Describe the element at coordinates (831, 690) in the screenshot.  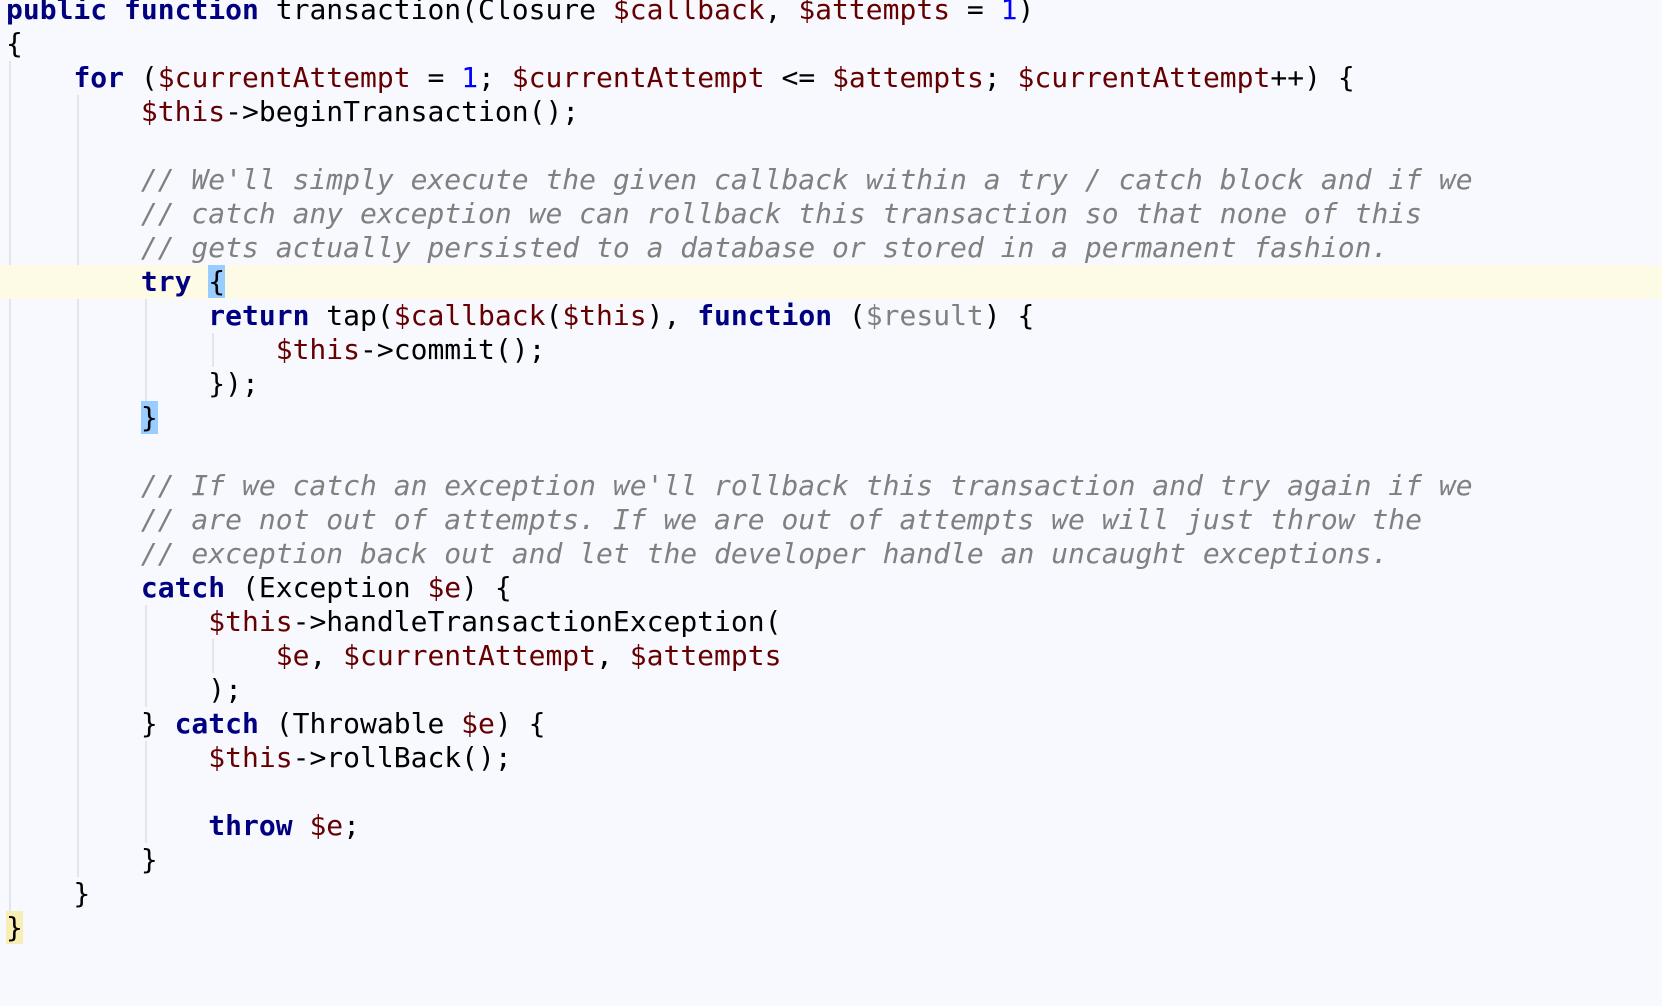
I see `code-line: );` at that location.